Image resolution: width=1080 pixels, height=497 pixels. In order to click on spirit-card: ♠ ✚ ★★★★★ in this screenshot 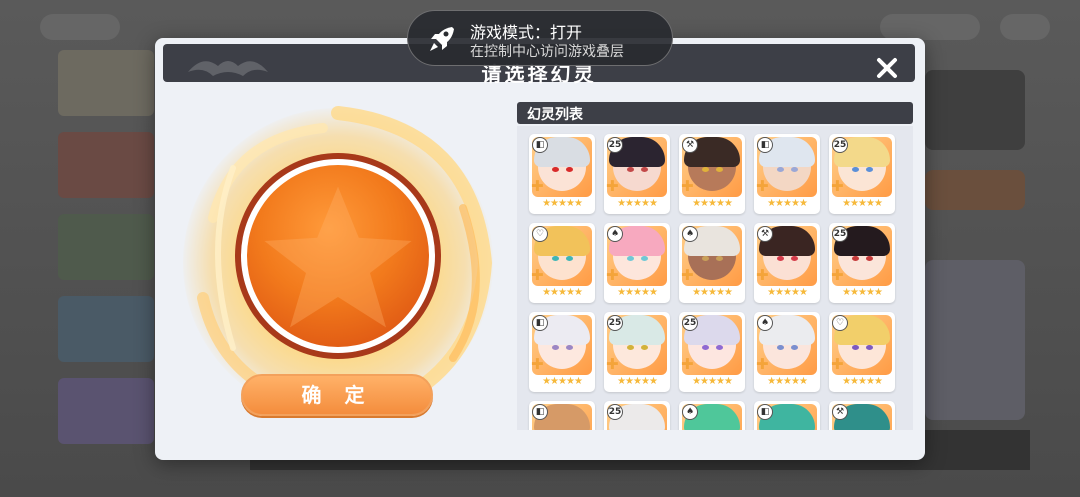, I will do `click(712, 263)`.